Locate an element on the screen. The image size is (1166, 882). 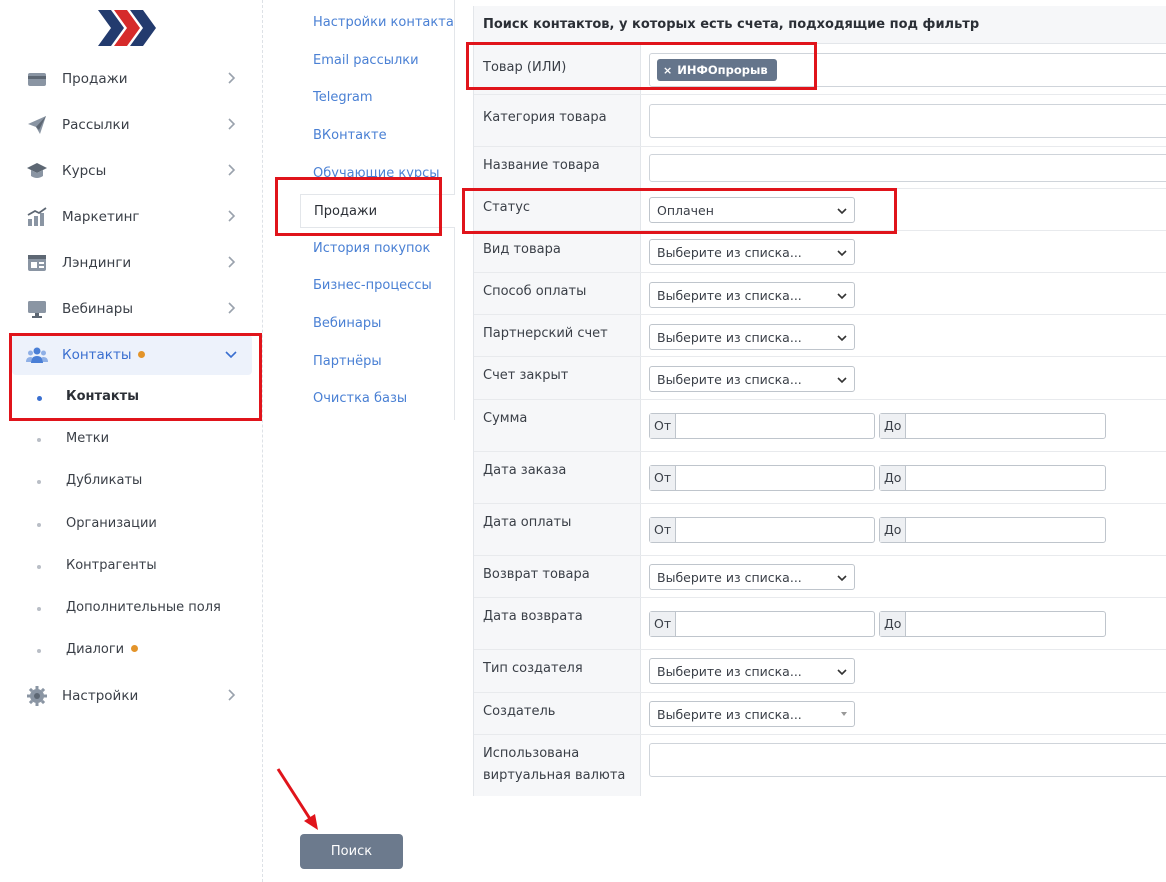
cart-card-icon is located at coordinates (37, 79).